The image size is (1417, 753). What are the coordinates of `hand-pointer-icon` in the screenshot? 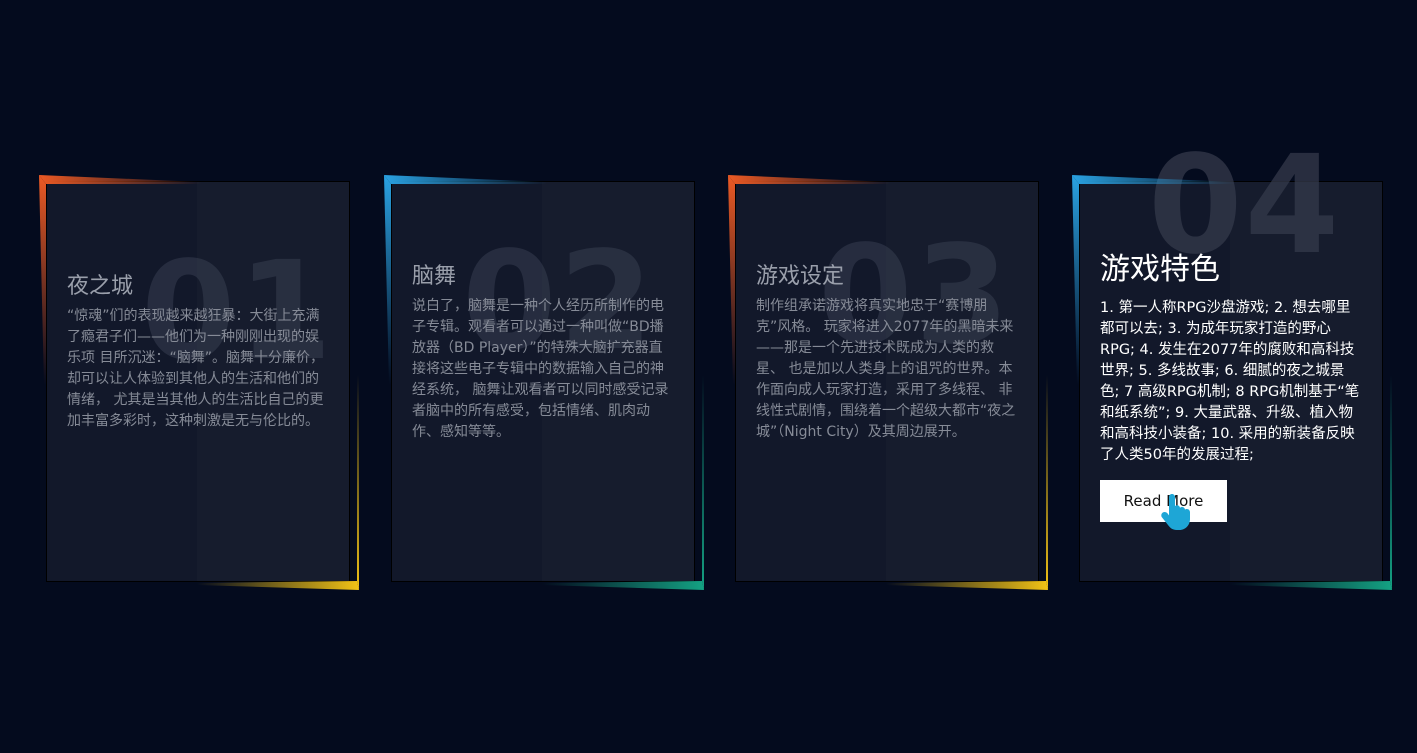 It's located at (1175, 512).